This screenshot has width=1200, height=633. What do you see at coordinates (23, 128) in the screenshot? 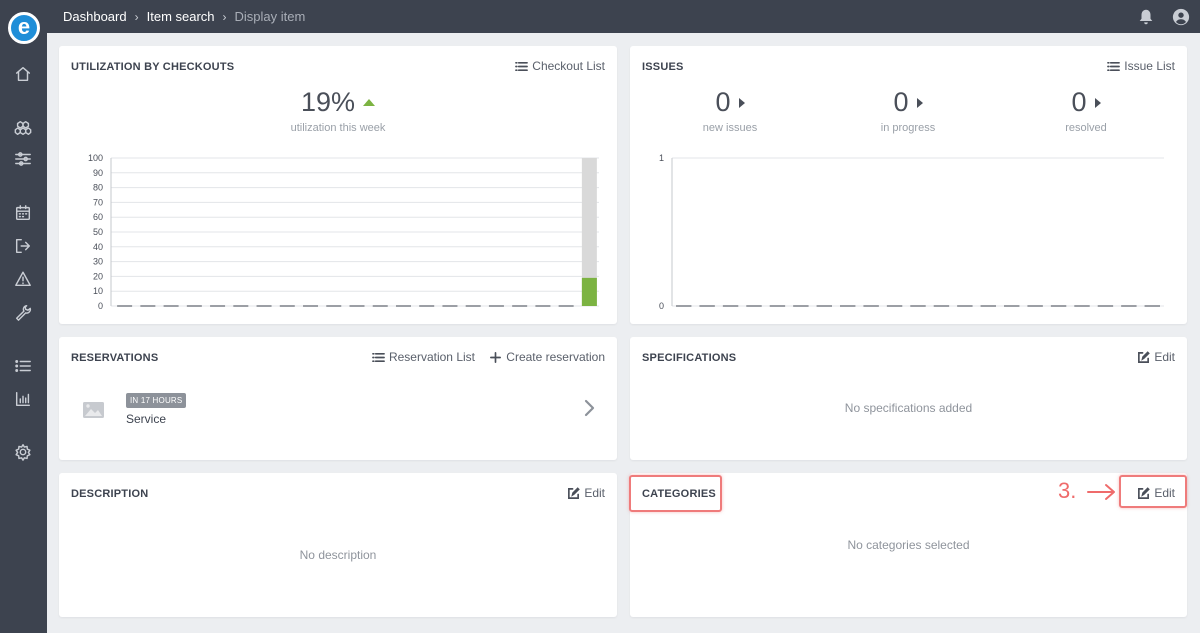
I see `items-icon` at bounding box center [23, 128].